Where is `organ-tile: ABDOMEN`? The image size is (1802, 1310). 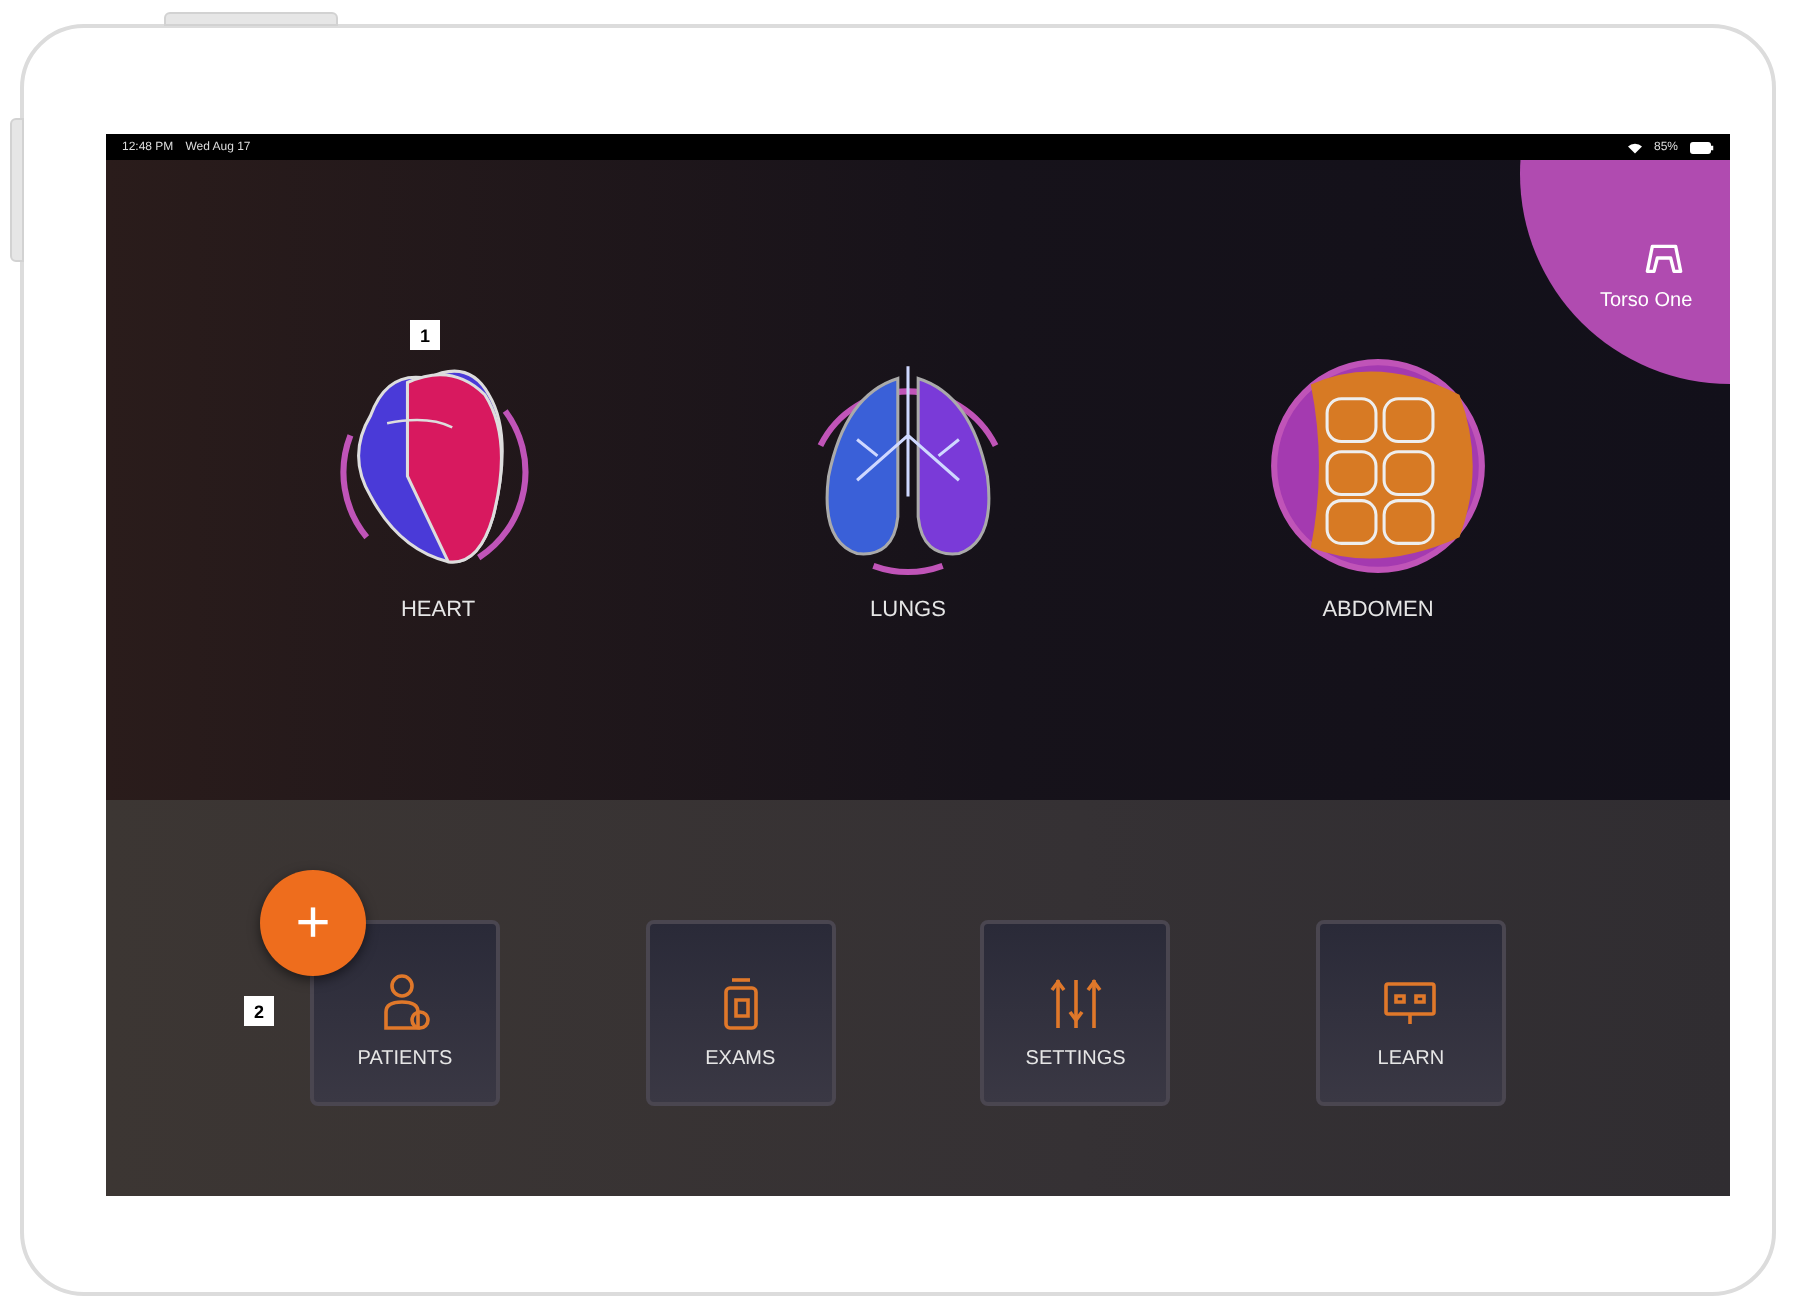 organ-tile: ABDOMEN is located at coordinates (1378, 494).